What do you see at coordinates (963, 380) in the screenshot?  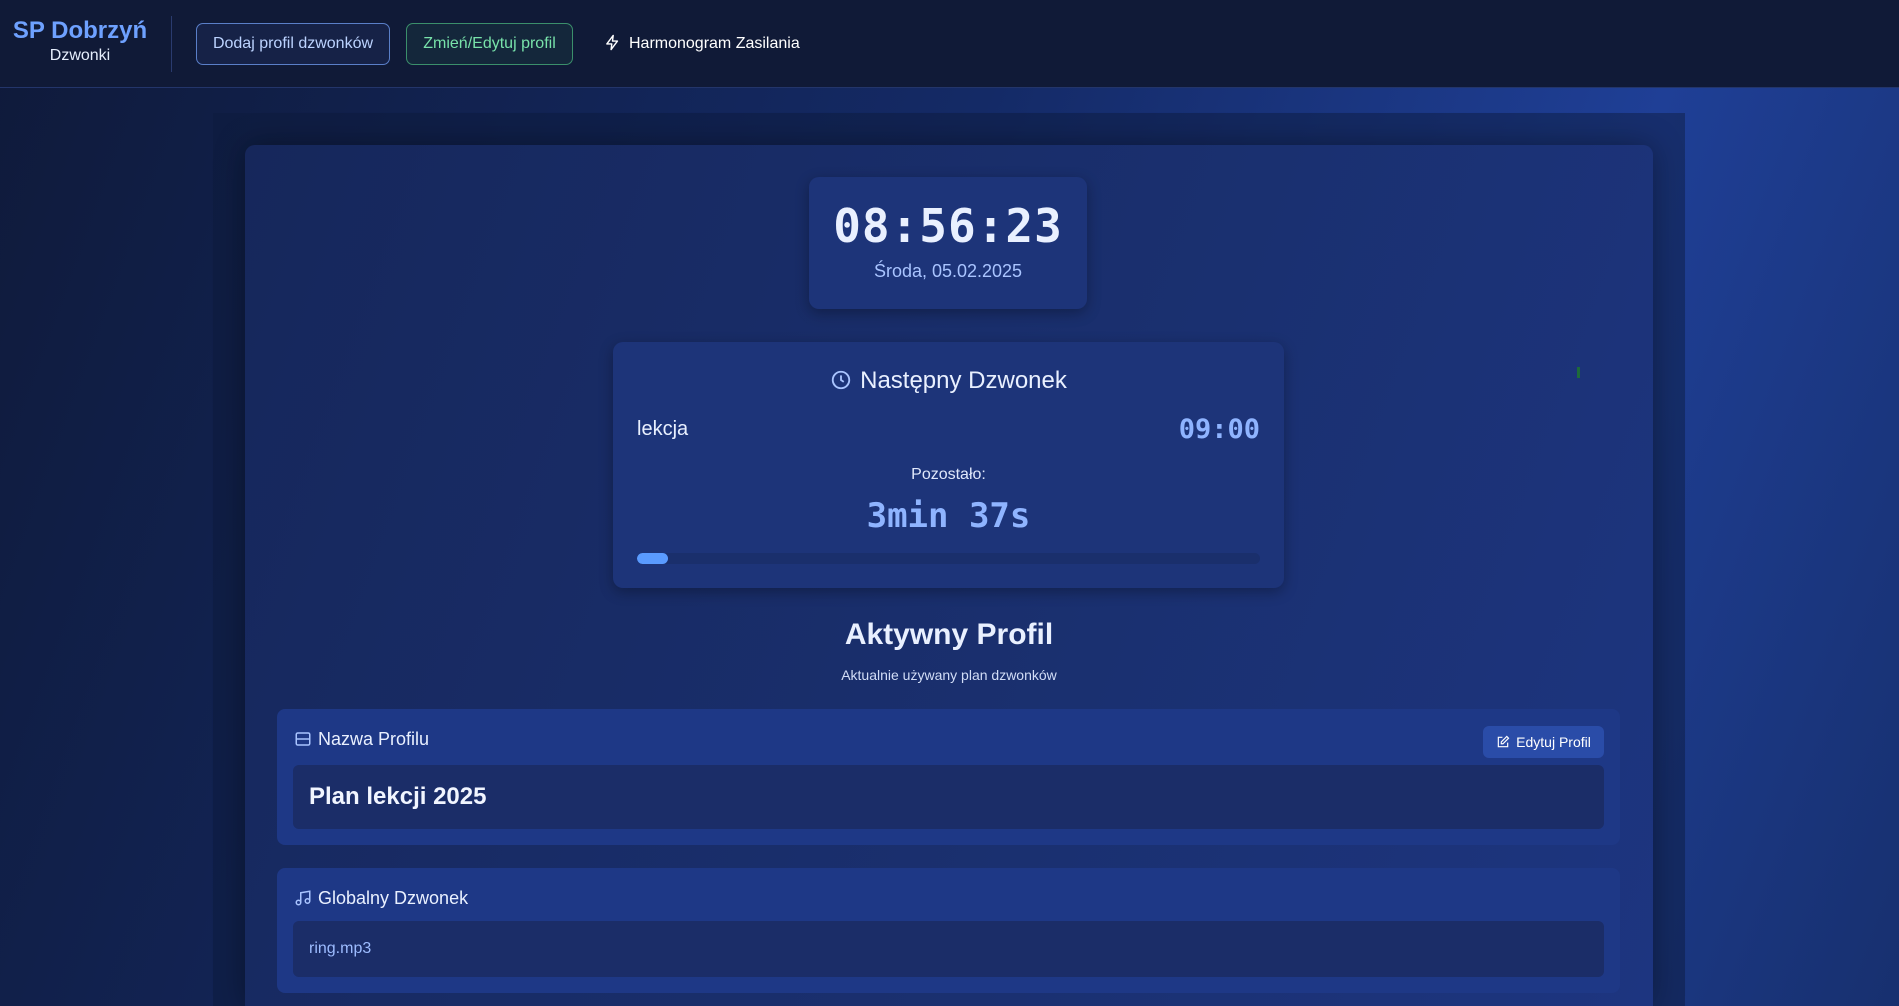 I see `next-bell-heading-text: Następny Dzwonek` at bounding box center [963, 380].